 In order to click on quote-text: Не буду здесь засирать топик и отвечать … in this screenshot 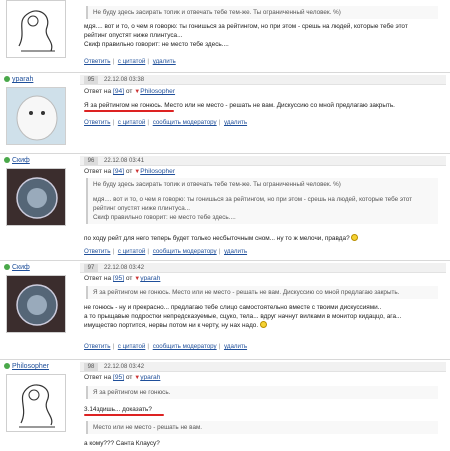, I will do `click(217, 184)`.